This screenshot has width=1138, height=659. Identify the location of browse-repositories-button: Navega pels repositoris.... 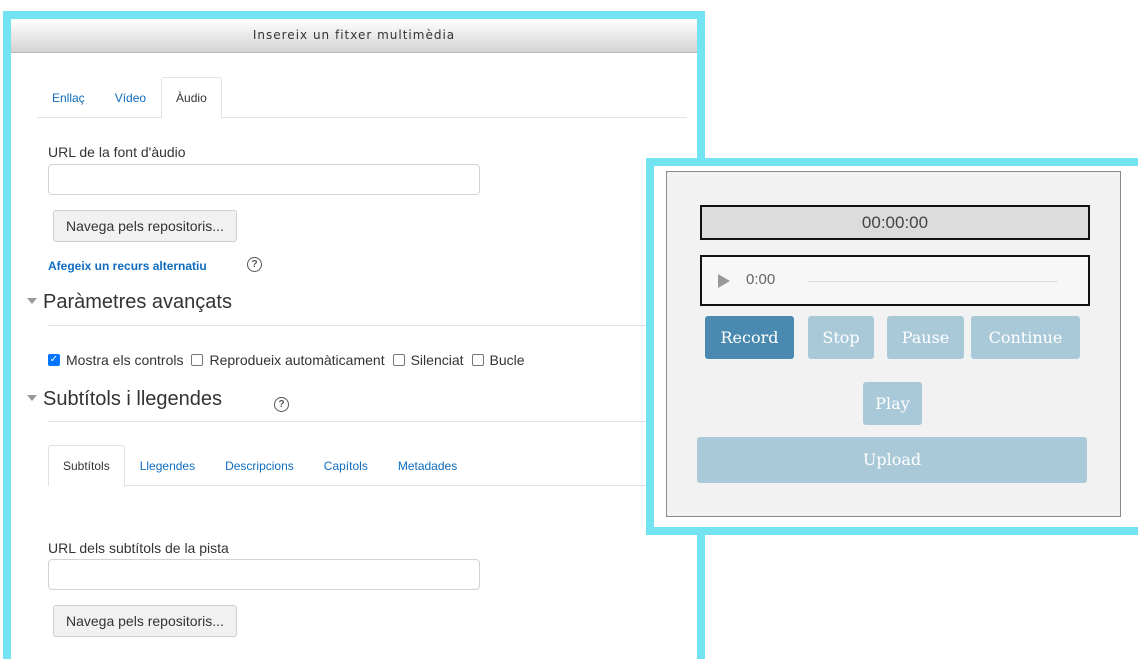
(145, 226).